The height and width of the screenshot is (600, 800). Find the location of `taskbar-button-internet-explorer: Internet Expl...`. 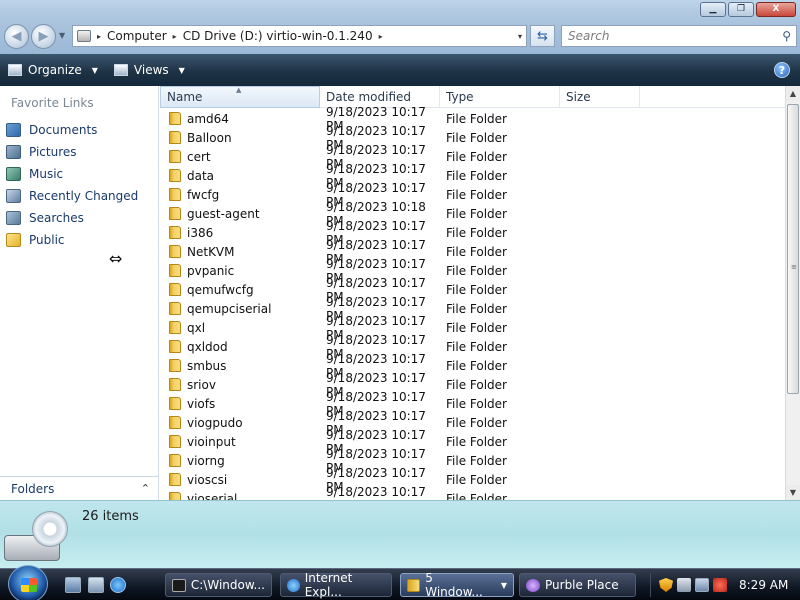

taskbar-button-internet-explorer: Internet Expl... is located at coordinates (336, 585).